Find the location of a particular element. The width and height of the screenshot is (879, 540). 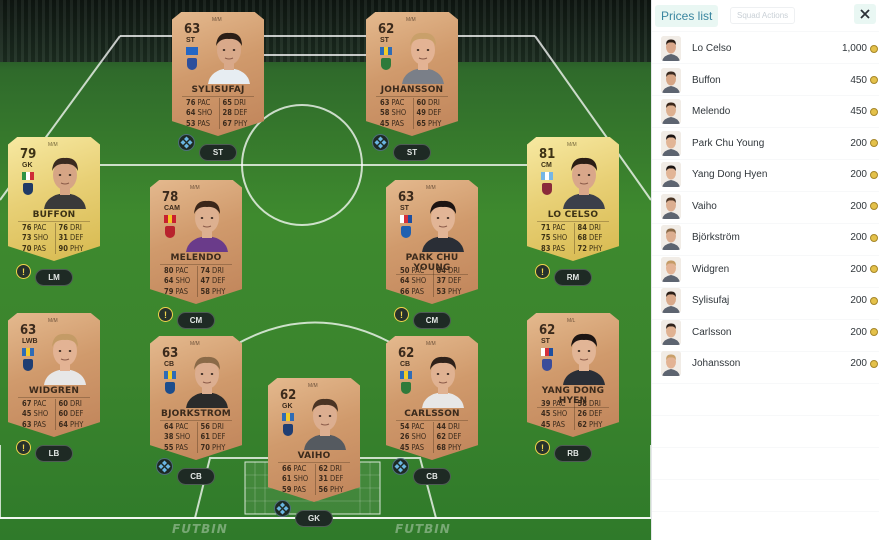

price-list-item: Widgren 200 is located at coordinates (765, 269).